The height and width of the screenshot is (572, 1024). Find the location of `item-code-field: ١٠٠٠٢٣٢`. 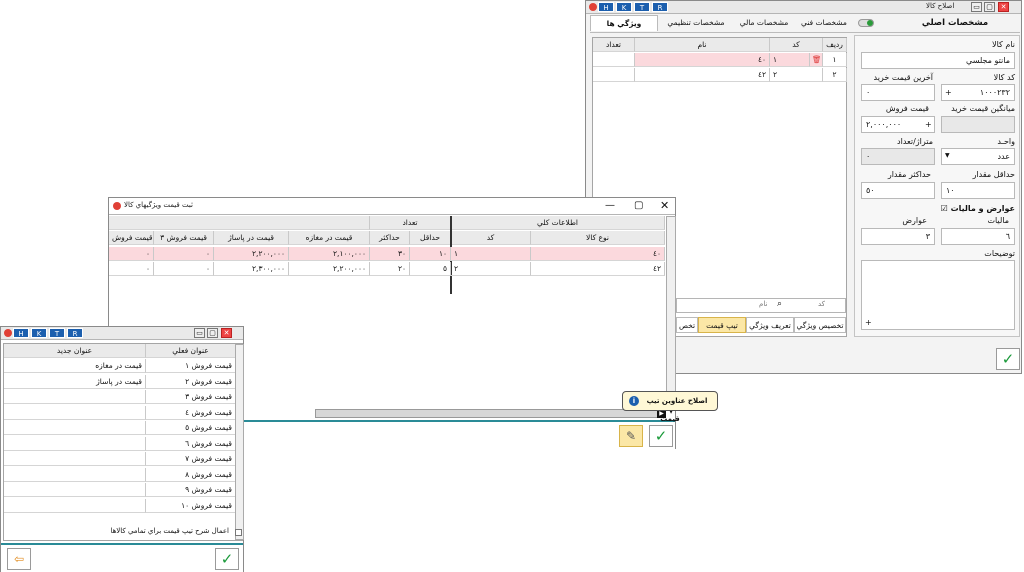

item-code-field: ١٠٠٠٢٣٢ is located at coordinates (978, 92).